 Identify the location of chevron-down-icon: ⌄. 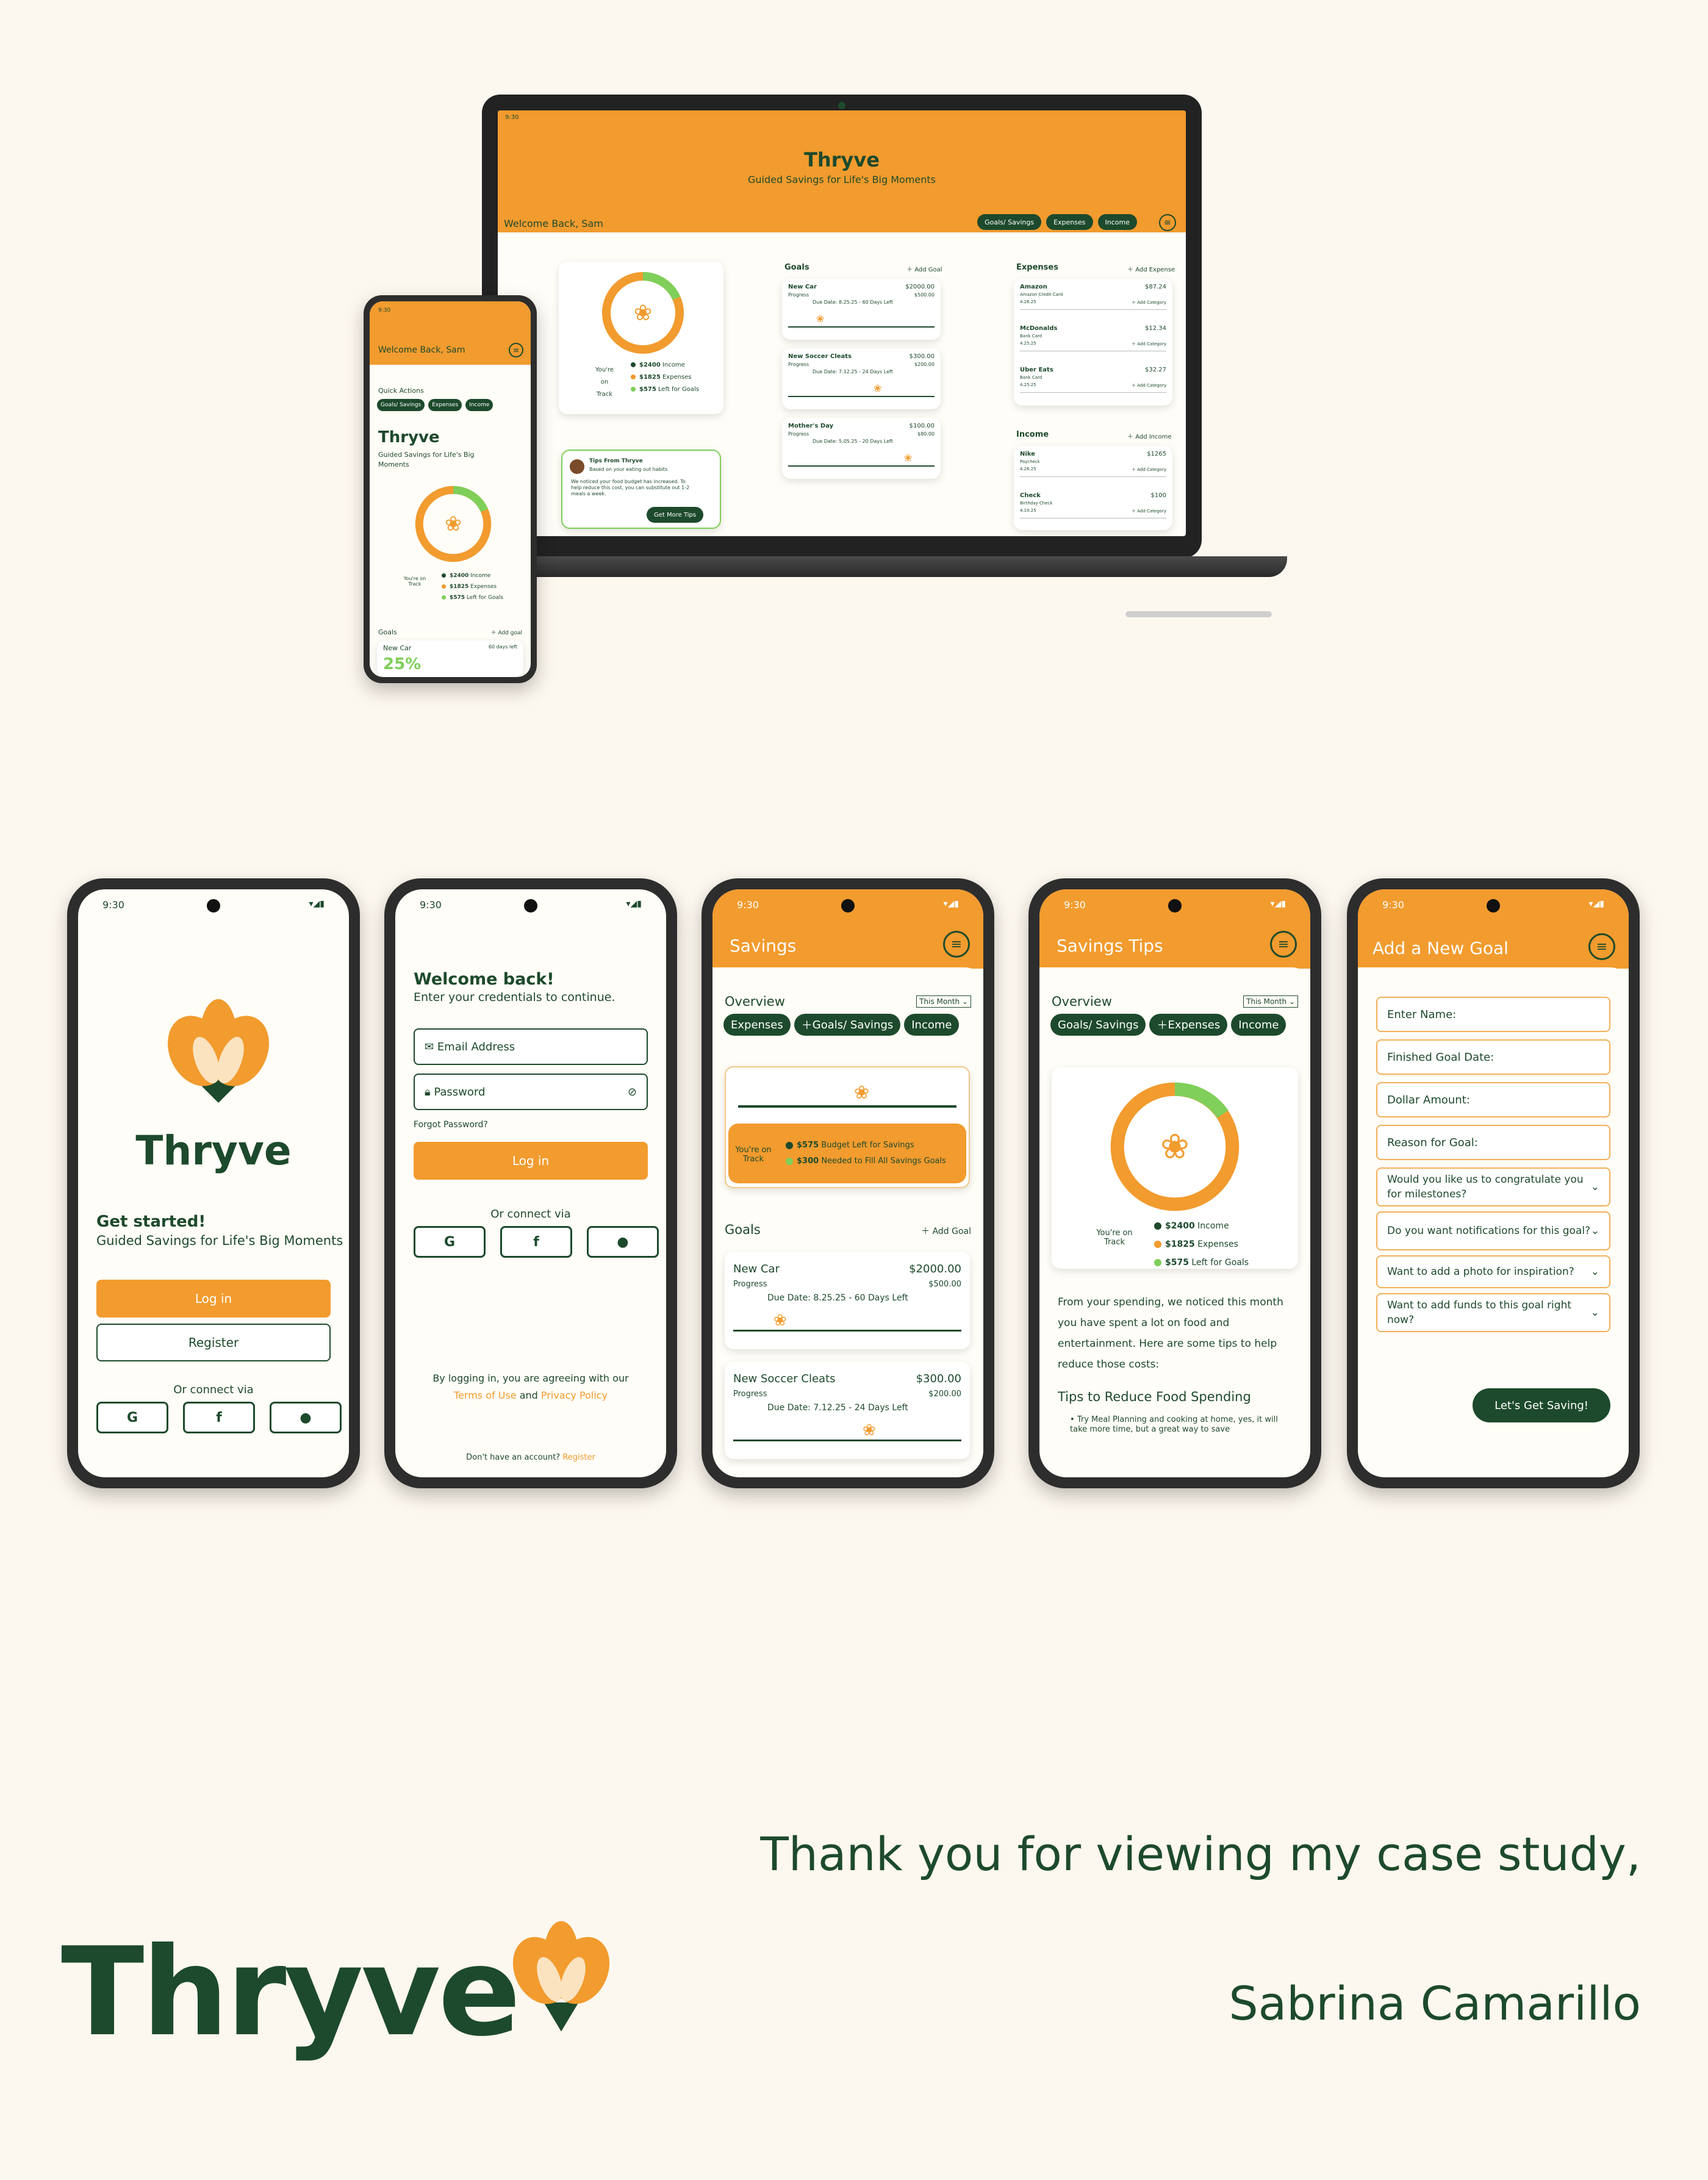
(1594, 1231).